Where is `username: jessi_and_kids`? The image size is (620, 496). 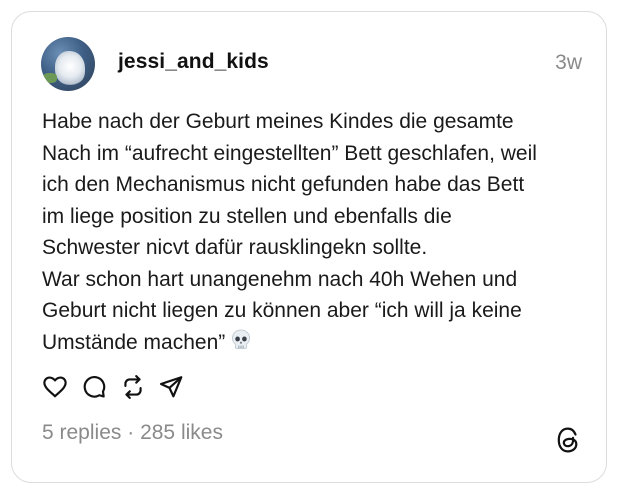
username: jessi_and_kids is located at coordinates (193, 62).